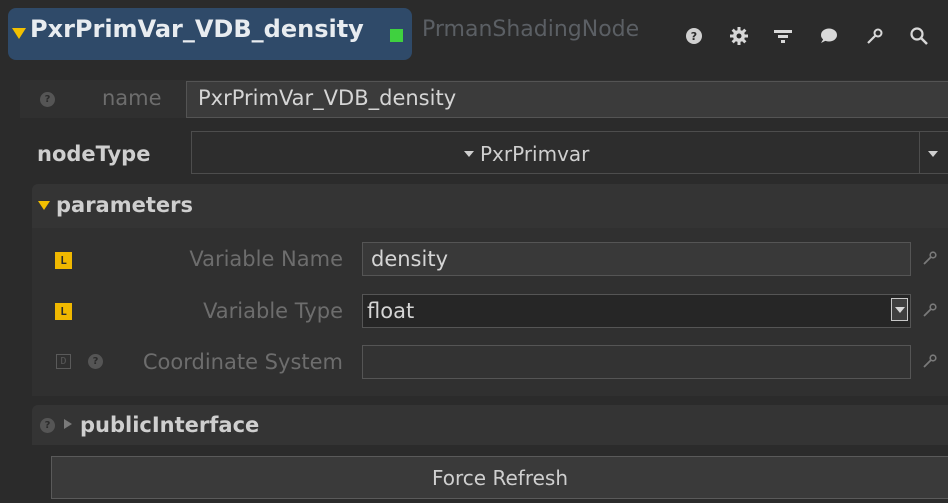 The height and width of the screenshot is (503, 948). What do you see at coordinates (94, 154) in the screenshot?
I see `node-type-row-label: nodeType` at bounding box center [94, 154].